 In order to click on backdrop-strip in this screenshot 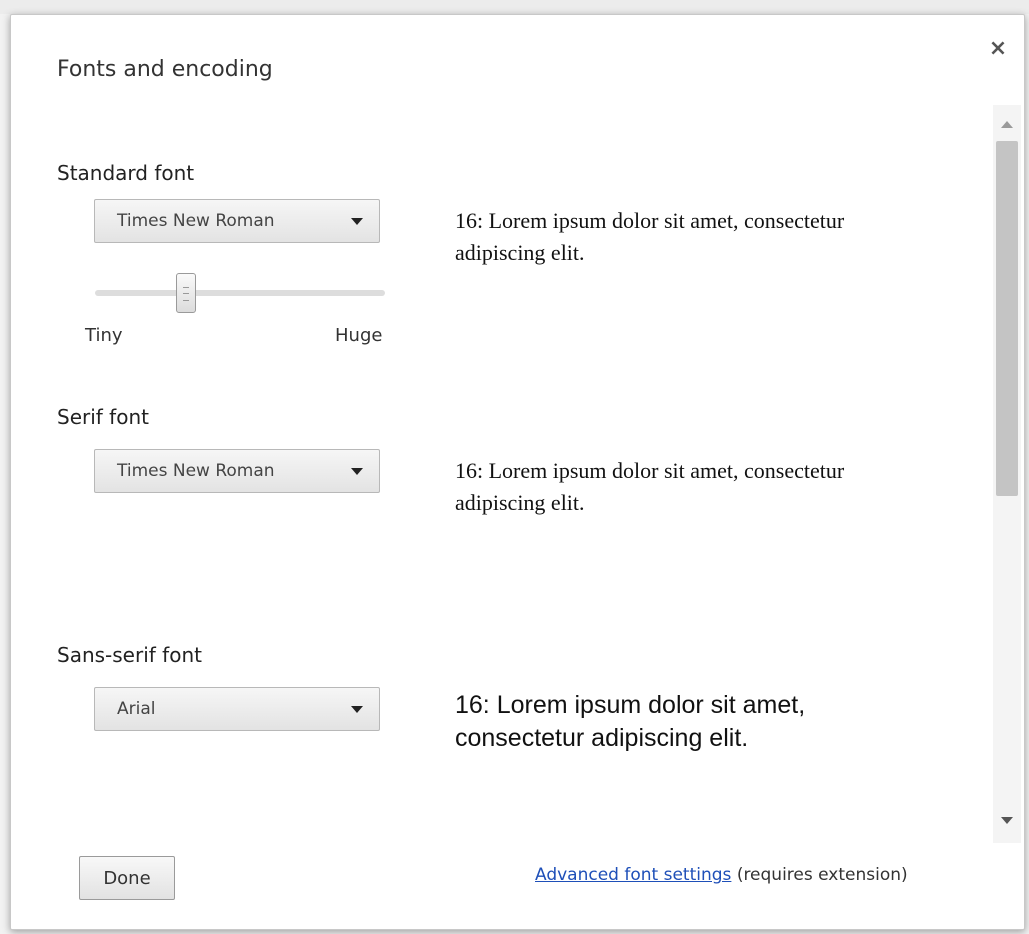, I will do `click(514, 7)`.